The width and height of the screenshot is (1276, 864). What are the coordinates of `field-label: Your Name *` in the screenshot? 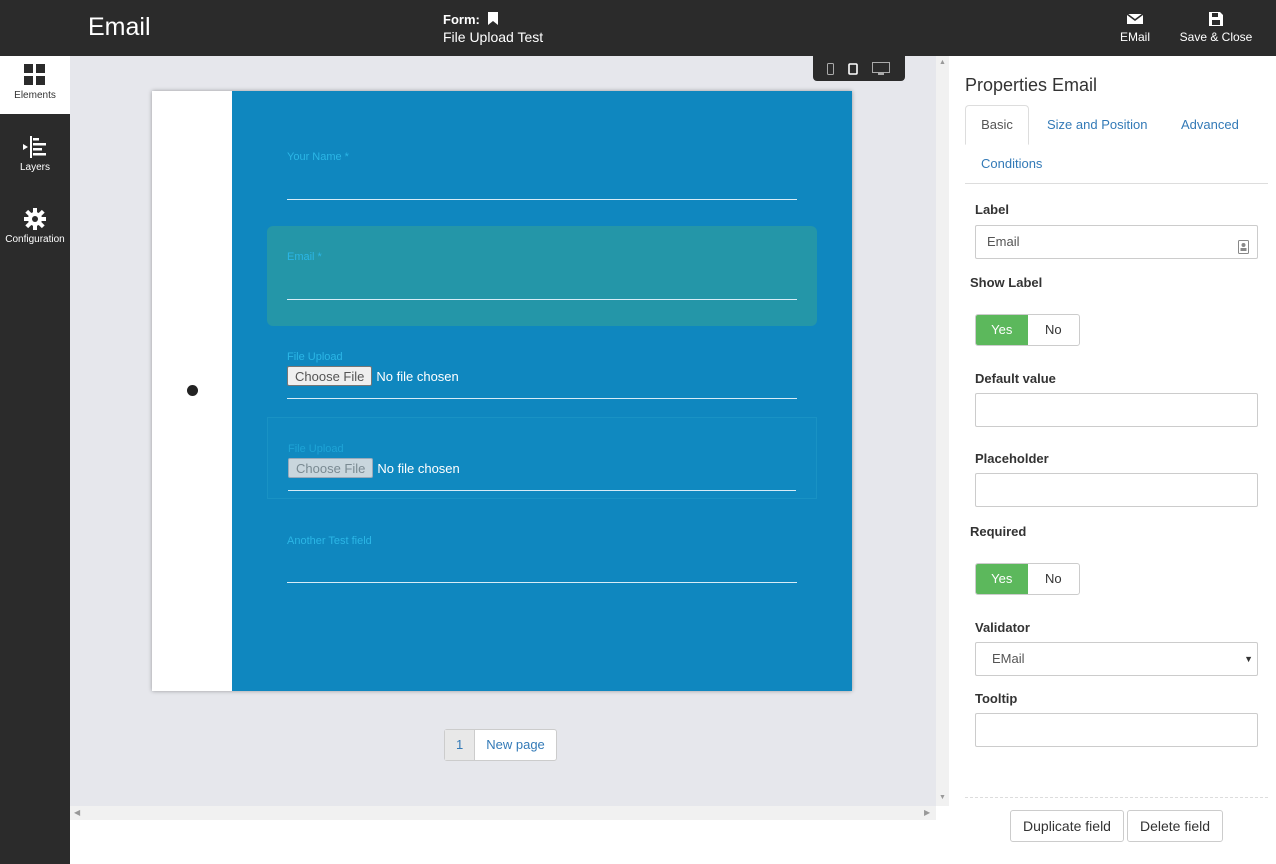 It's located at (318, 157).